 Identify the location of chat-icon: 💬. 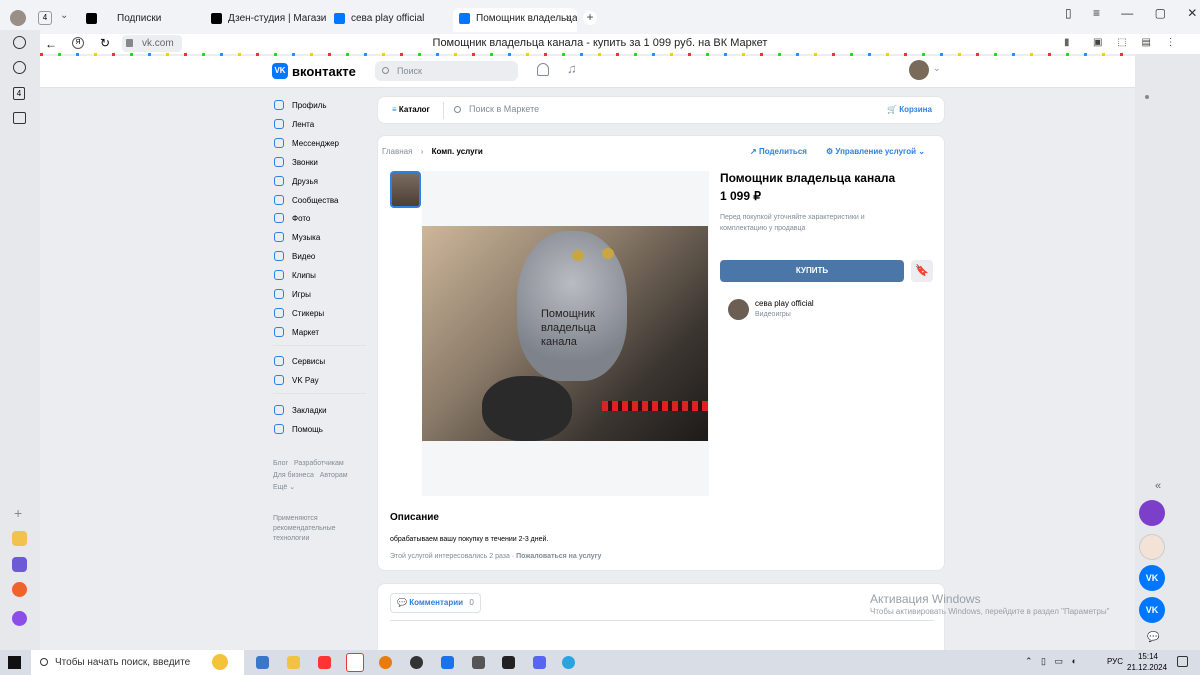
(1153, 637).